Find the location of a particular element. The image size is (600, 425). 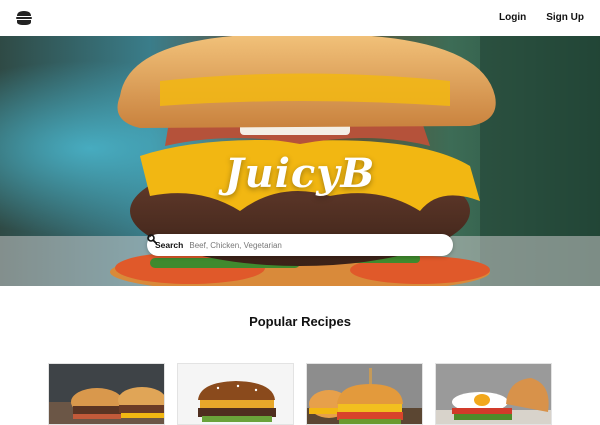

auth-nav: Login Sign Up is located at coordinates (541, 17).